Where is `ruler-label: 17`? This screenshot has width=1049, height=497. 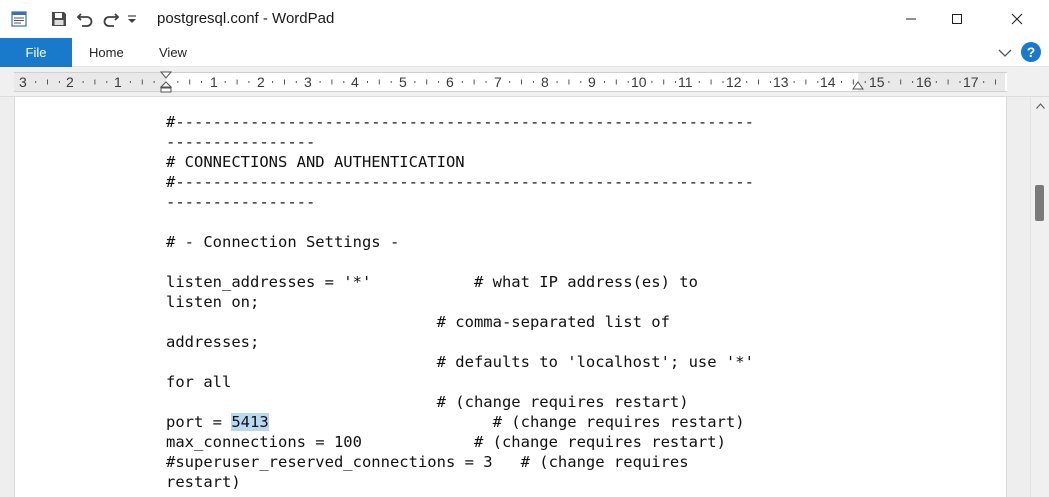 ruler-label: 17 is located at coordinates (971, 82).